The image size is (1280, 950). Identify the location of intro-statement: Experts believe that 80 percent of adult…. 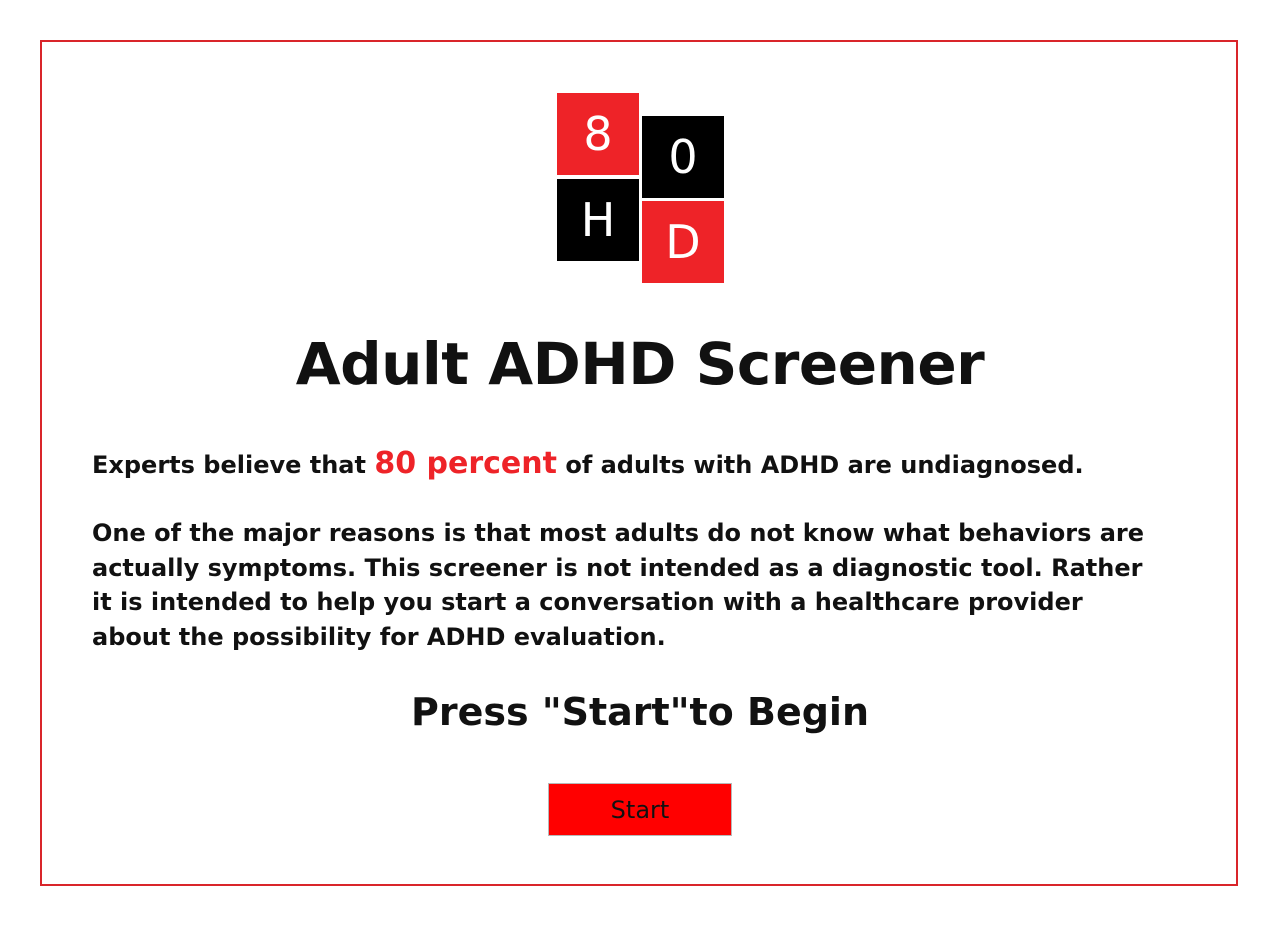
(632, 463).